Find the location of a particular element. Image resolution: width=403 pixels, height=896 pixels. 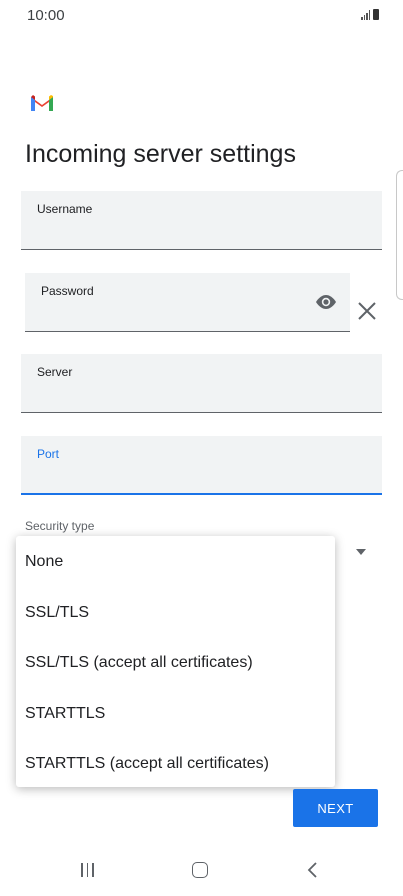

navigation-bar is located at coordinates (201, 871).